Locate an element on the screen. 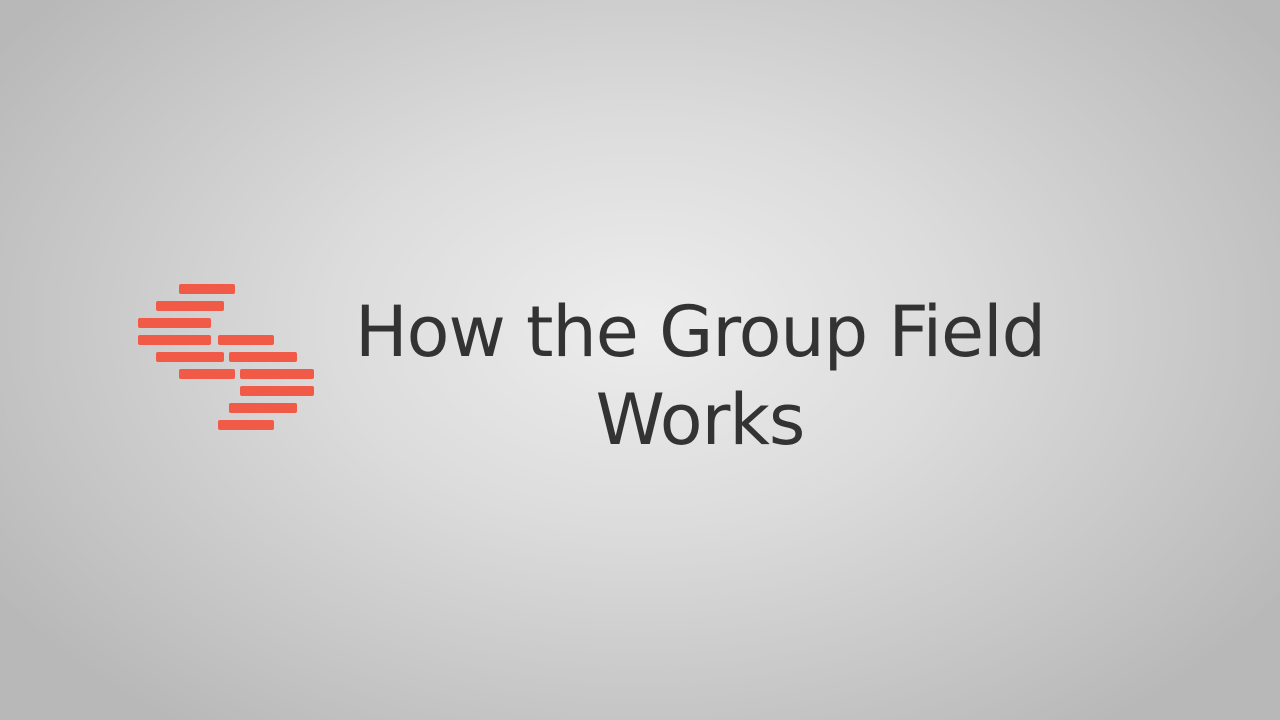 The width and height of the screenshot is (1280, 720). slide-title-line-1: How the Group Field is located at coordinates (700, 332).